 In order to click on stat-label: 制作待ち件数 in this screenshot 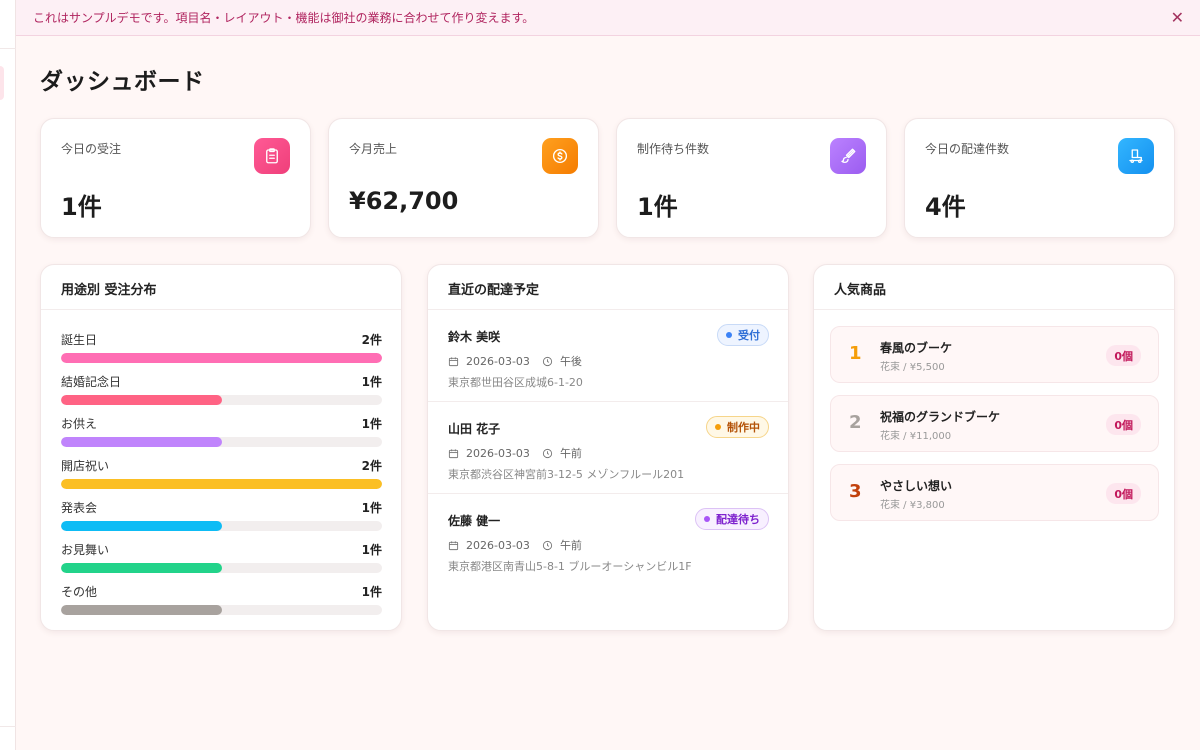, I will do `click(673, 149)`.